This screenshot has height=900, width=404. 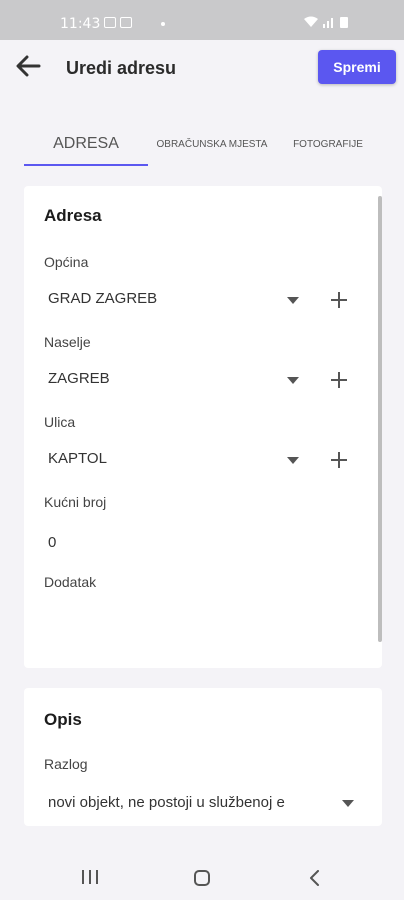 What do you see at coordinates (380, 419) in the screenshot?
I see `scrollbar` at bounding box center [380, 419].